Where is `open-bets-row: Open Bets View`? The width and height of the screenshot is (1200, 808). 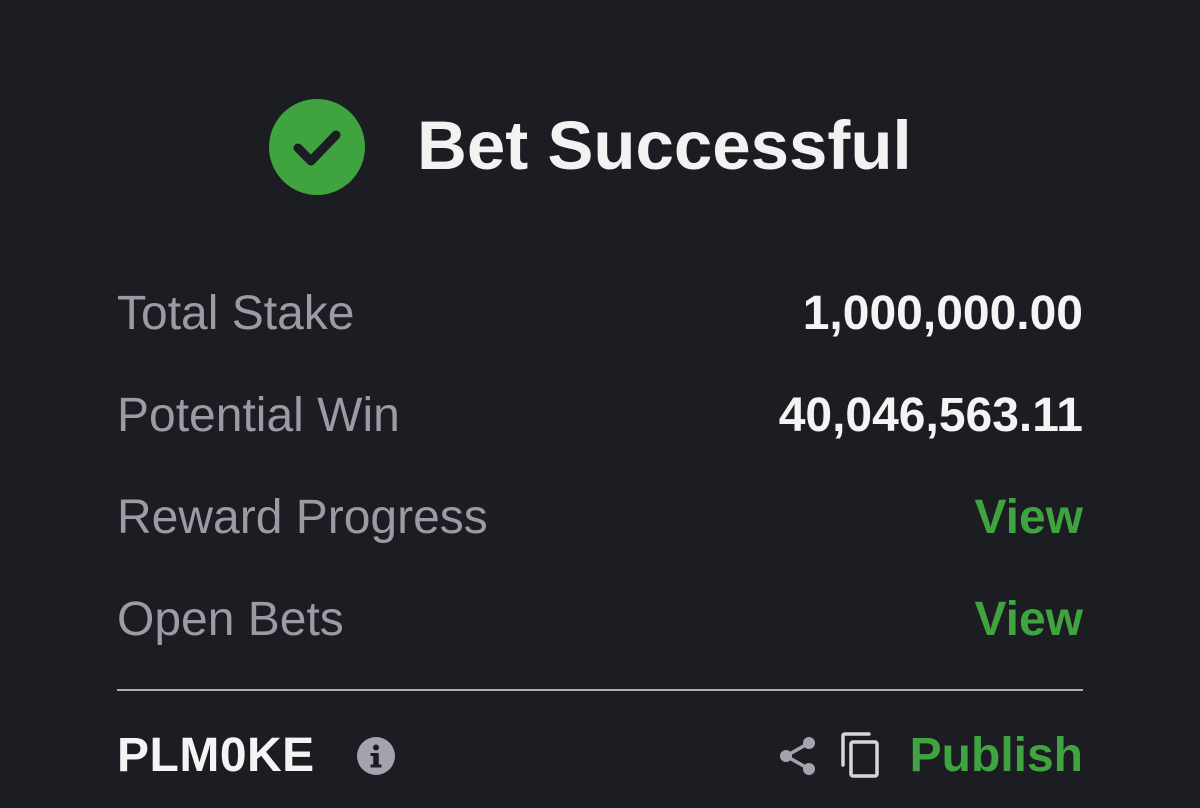 open-bets-row: Open Bets View is located at coordinates (600, 620).